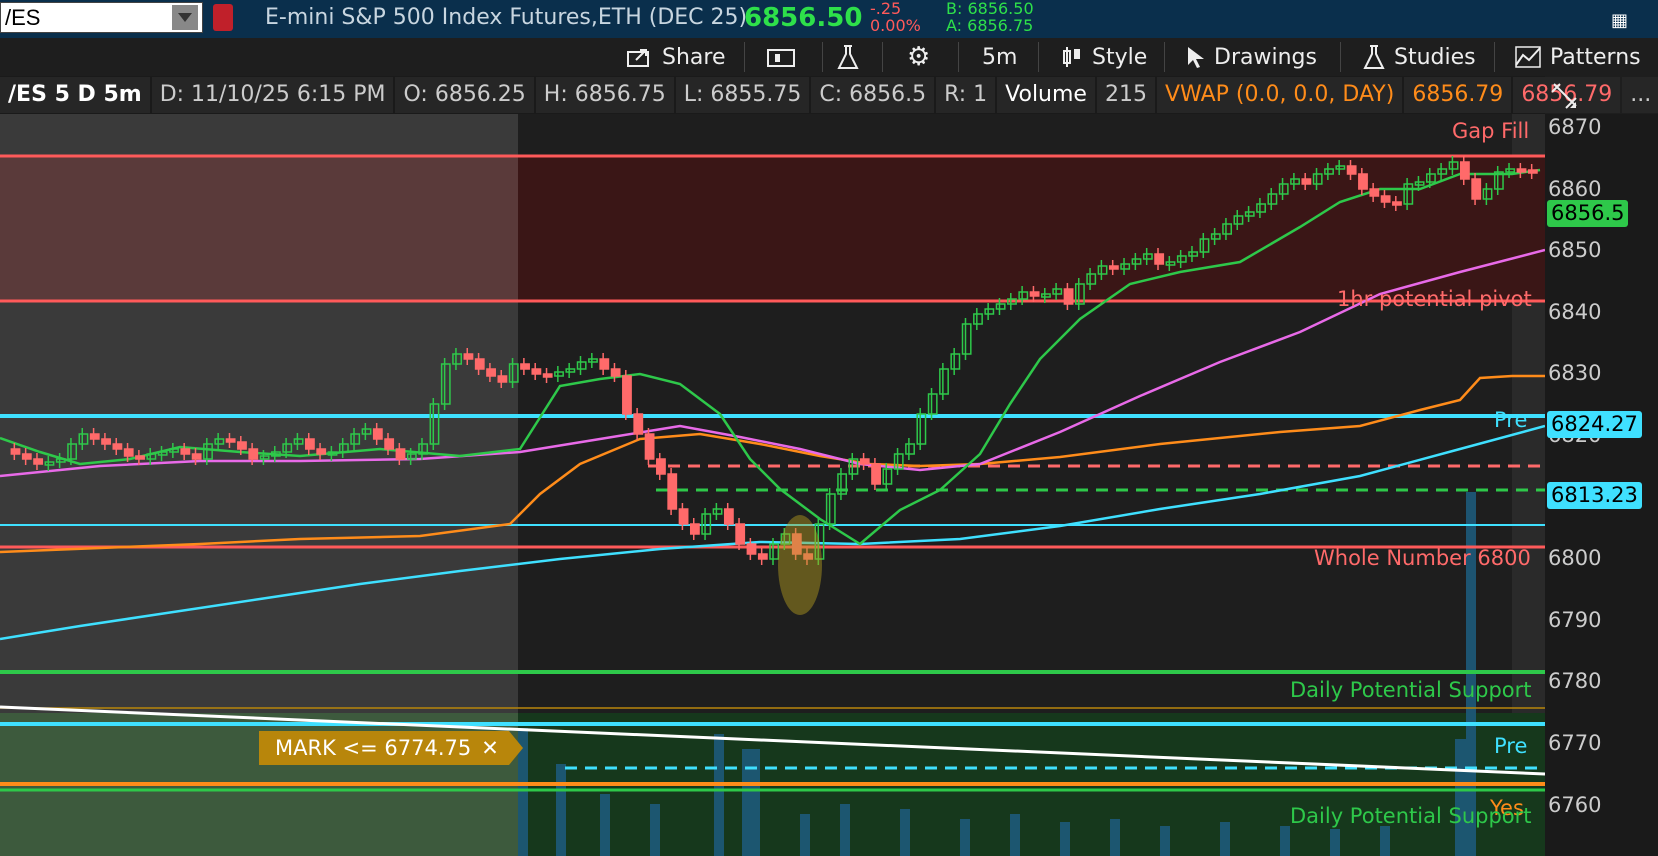 The width and height of the screenshot is (1658, 856). What do you see at coordinates (1125, 95) in the screenshot?
I see `volume-value: 215` at bounding box center [1125, 95].